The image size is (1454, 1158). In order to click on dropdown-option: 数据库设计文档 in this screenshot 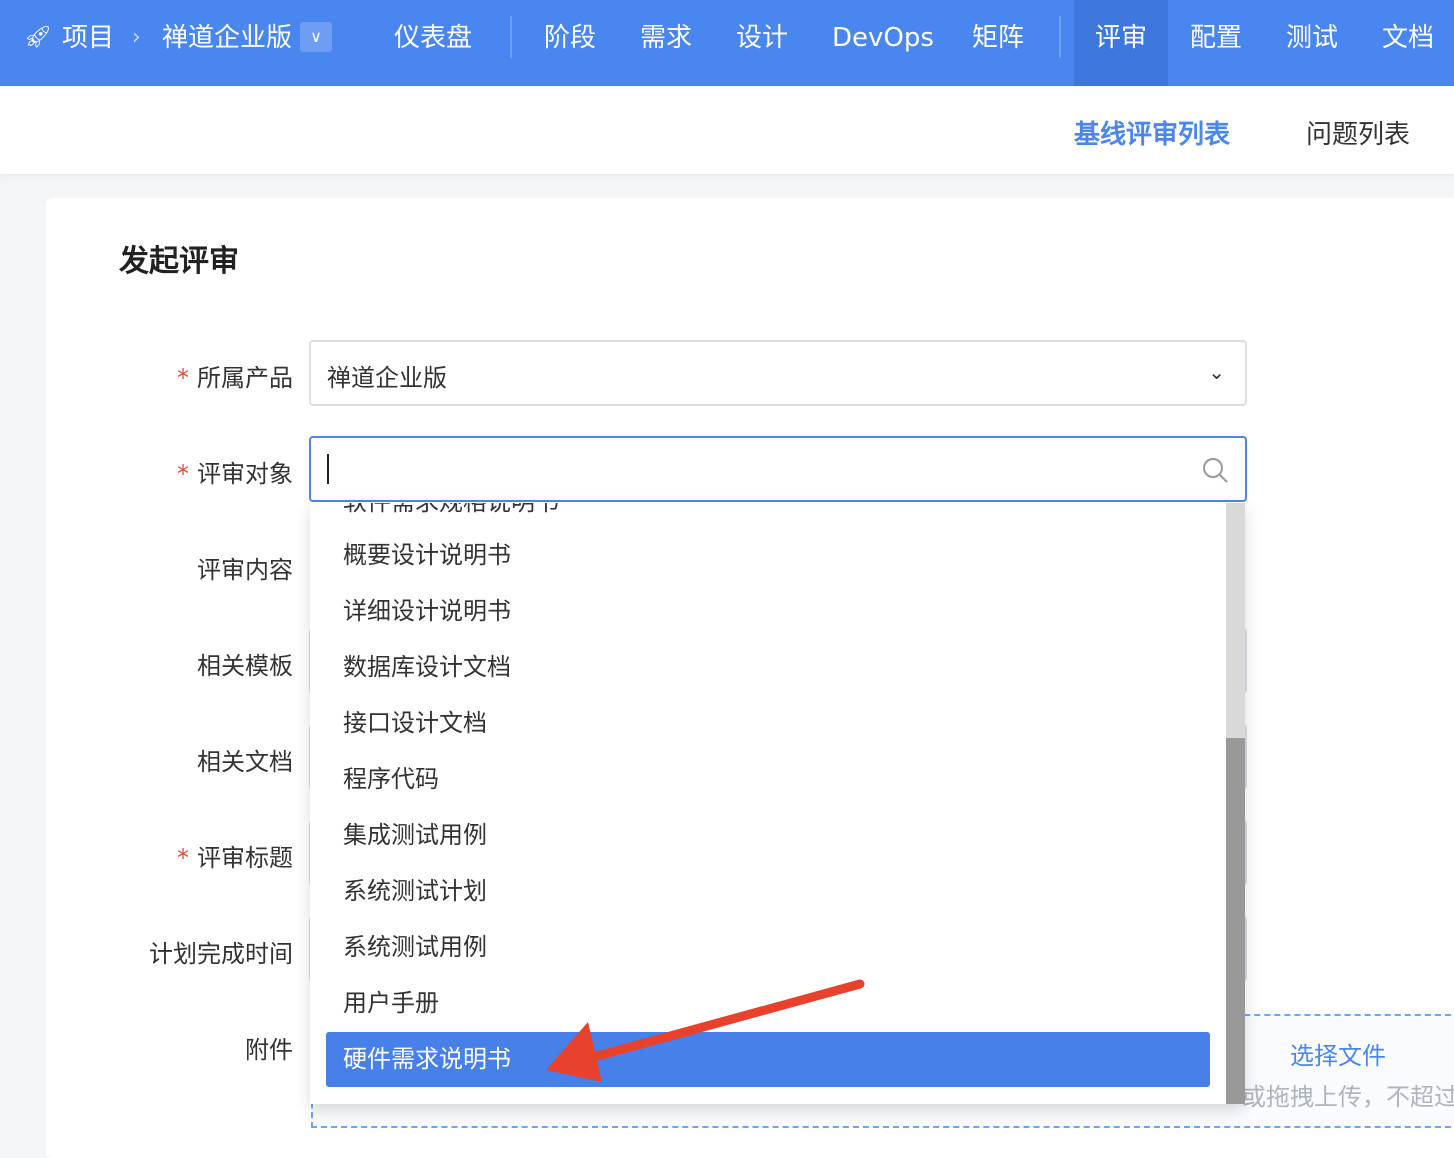, I will do `click(768, 667)`.